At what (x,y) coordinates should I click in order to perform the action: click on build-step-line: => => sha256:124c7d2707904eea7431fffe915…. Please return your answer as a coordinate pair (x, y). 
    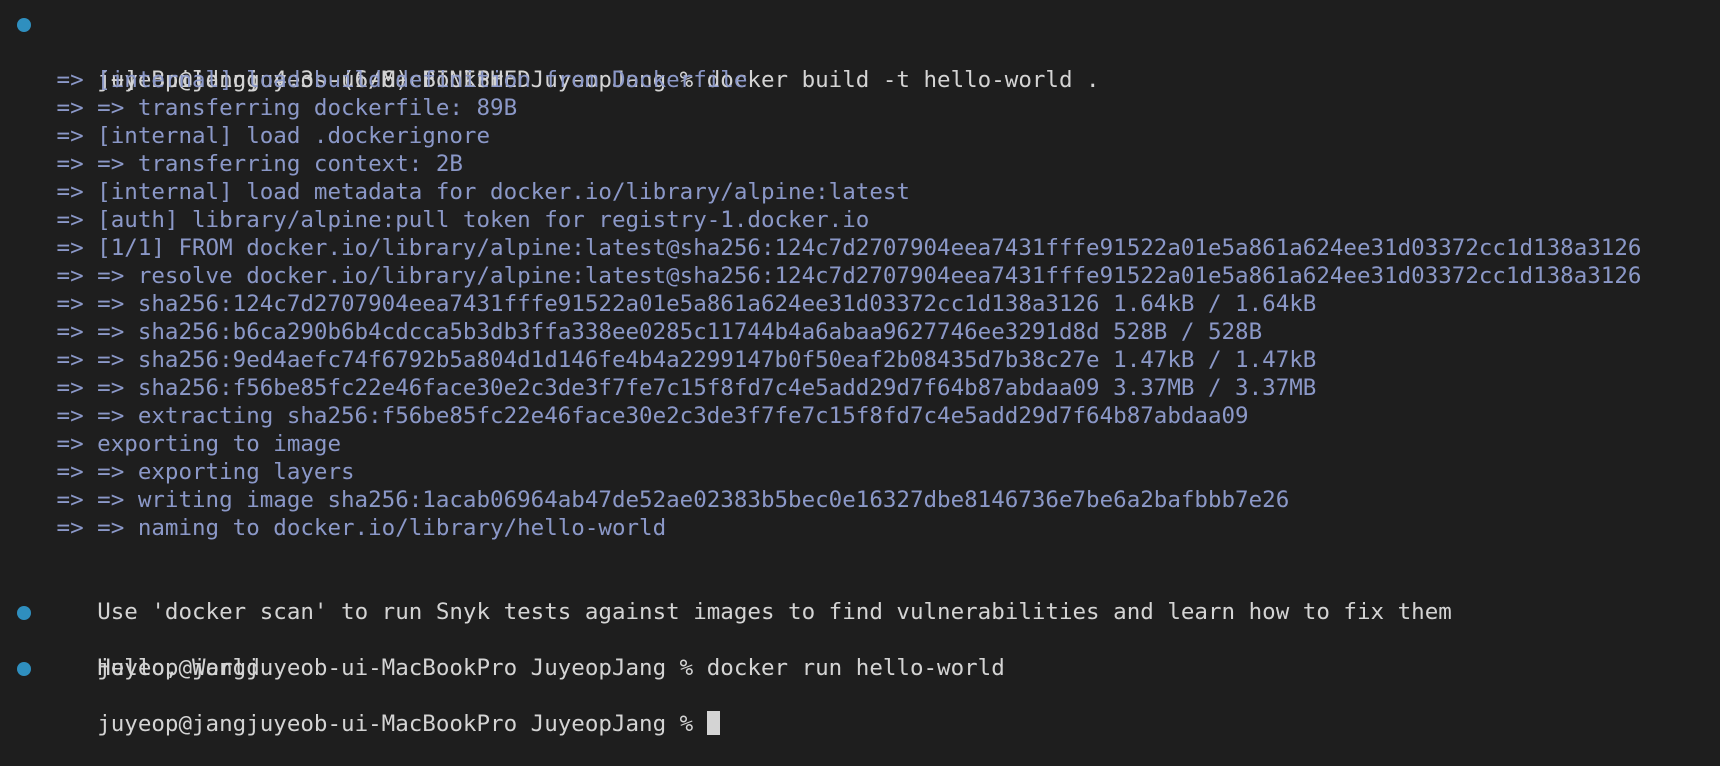
    Looking at the image, I should click on (860, 304).